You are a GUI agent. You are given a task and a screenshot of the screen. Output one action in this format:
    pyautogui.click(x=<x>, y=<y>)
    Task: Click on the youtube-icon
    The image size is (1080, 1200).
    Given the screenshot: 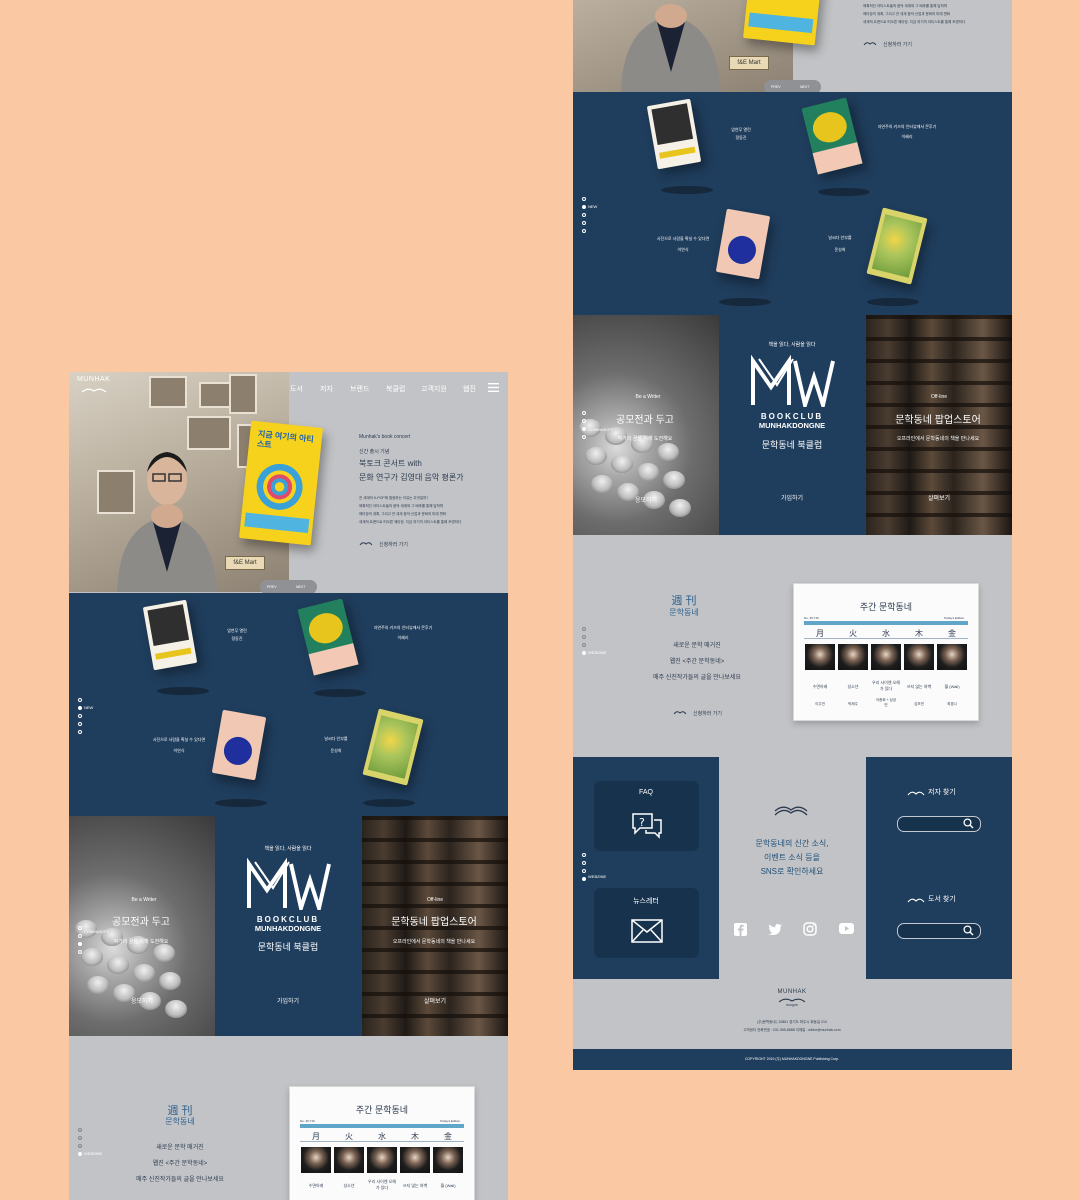 What is the action you would take?
    pyautogui.click(x=846, y=928)
    